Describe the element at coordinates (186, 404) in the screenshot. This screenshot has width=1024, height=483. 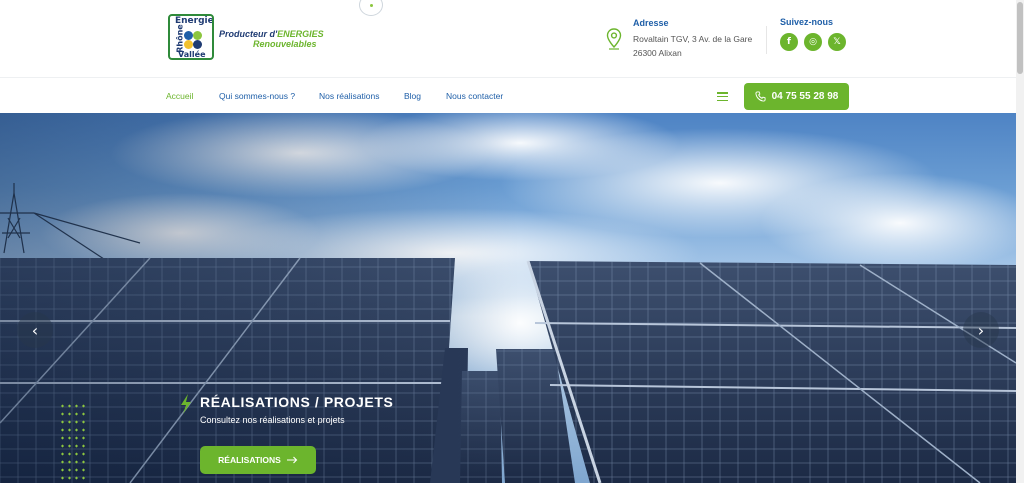
I see `lightning-icon` at that location.